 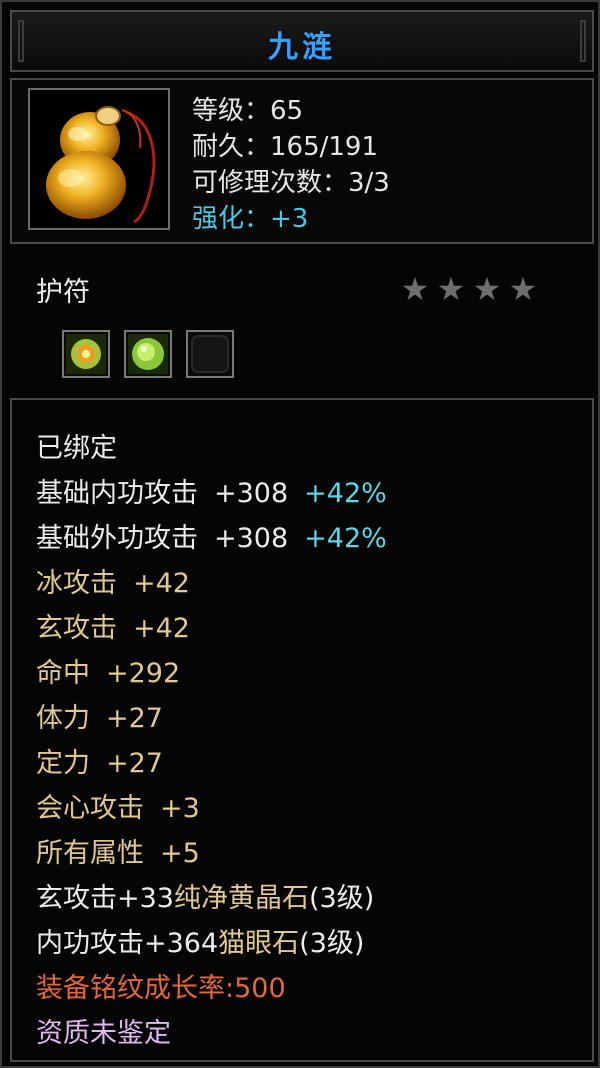 What do you see at coordinates (302, 47) in the screenshot?
I see `item-name: 九涟` at bounding box center [302, 47].